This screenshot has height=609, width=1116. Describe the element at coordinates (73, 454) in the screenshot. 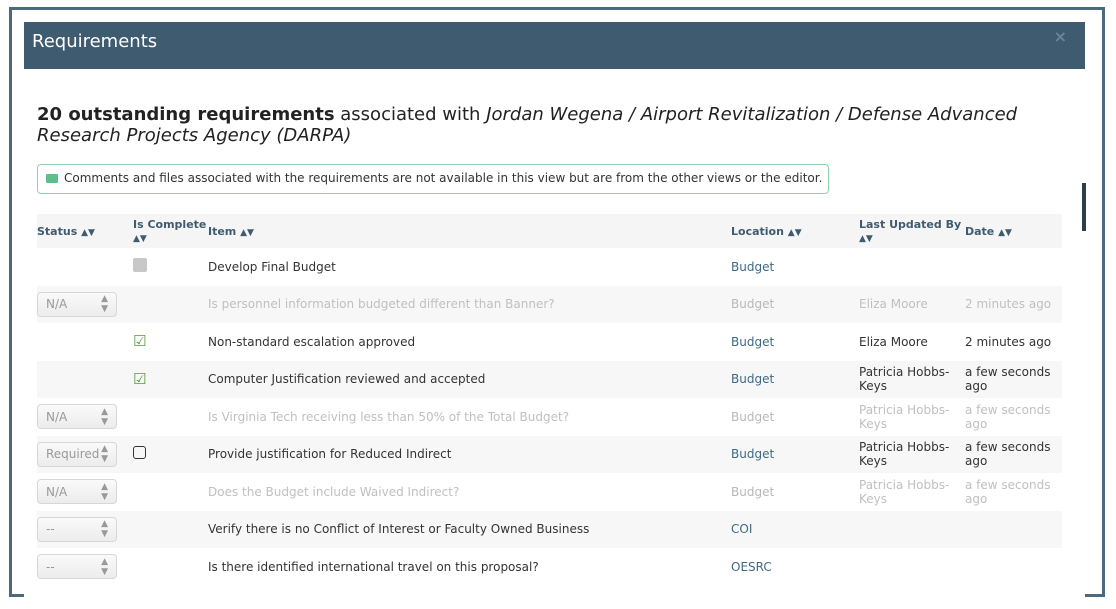

I see `label: Required` at that location.